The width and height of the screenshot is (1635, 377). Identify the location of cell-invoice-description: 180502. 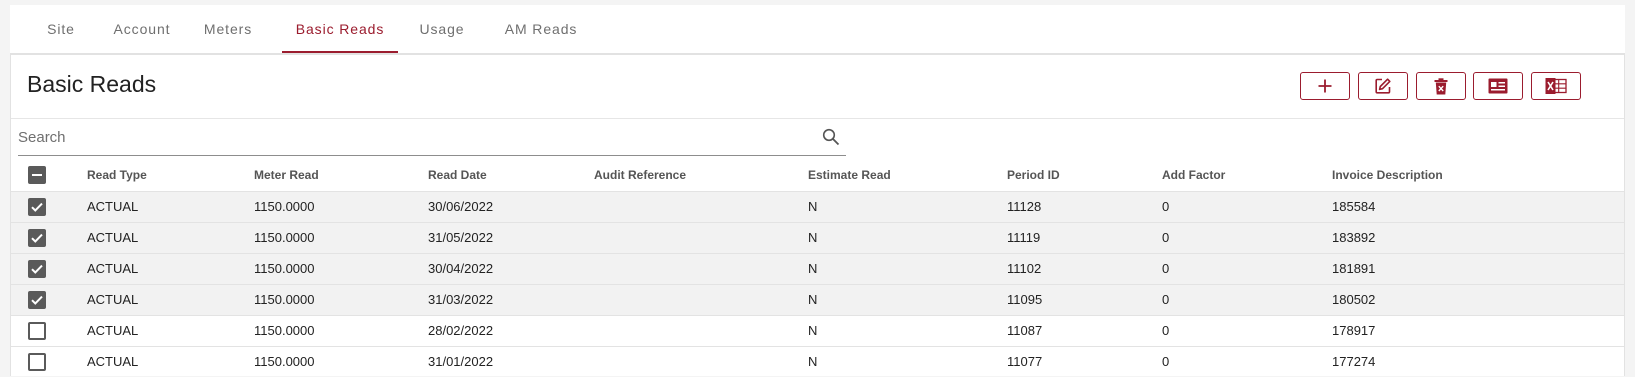
(1354, 299).